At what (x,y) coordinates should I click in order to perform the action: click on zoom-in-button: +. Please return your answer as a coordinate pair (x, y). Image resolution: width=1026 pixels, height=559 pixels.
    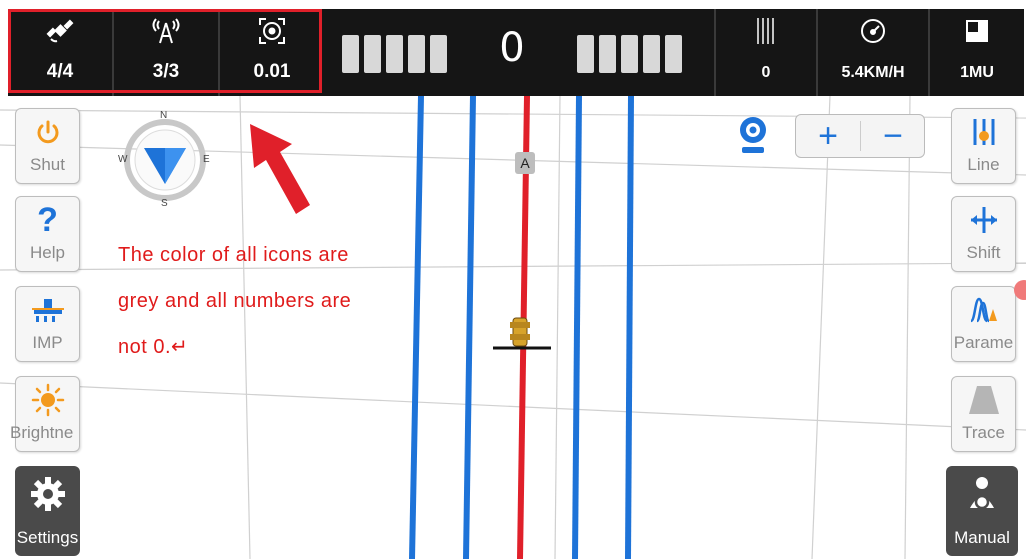
    Looking at the image, I should click on (828, 136).